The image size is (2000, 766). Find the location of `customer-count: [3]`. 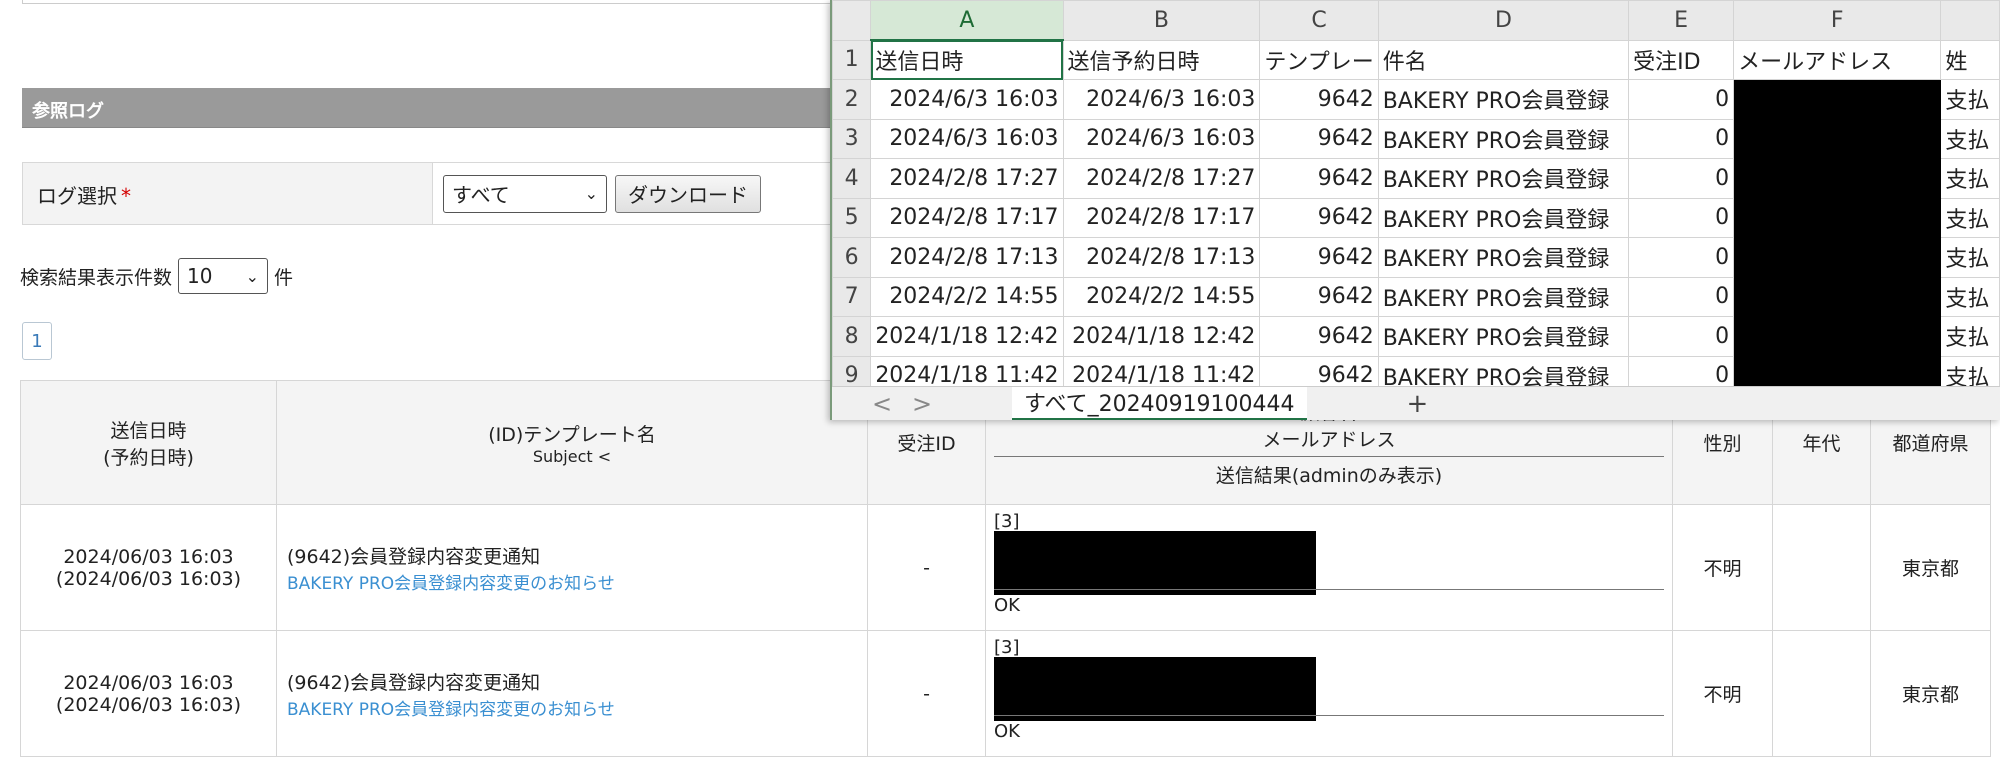

customer-count: [3] is located at coordinates (1007, 521).